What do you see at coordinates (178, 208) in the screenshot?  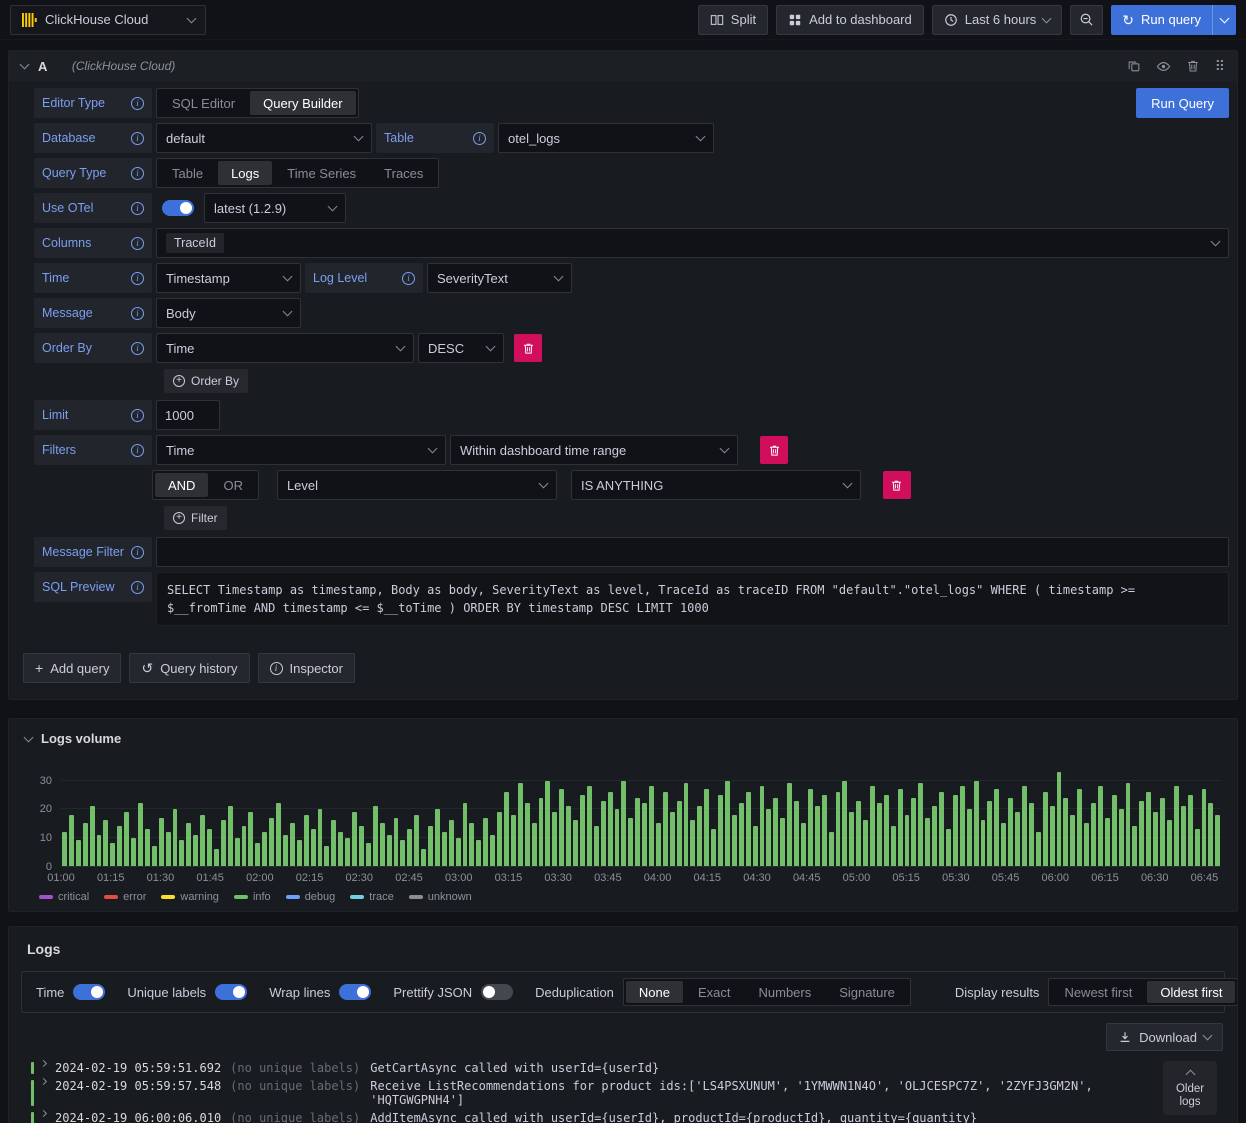 I see `use-otel-toggle` at bounding box center [178, 208].